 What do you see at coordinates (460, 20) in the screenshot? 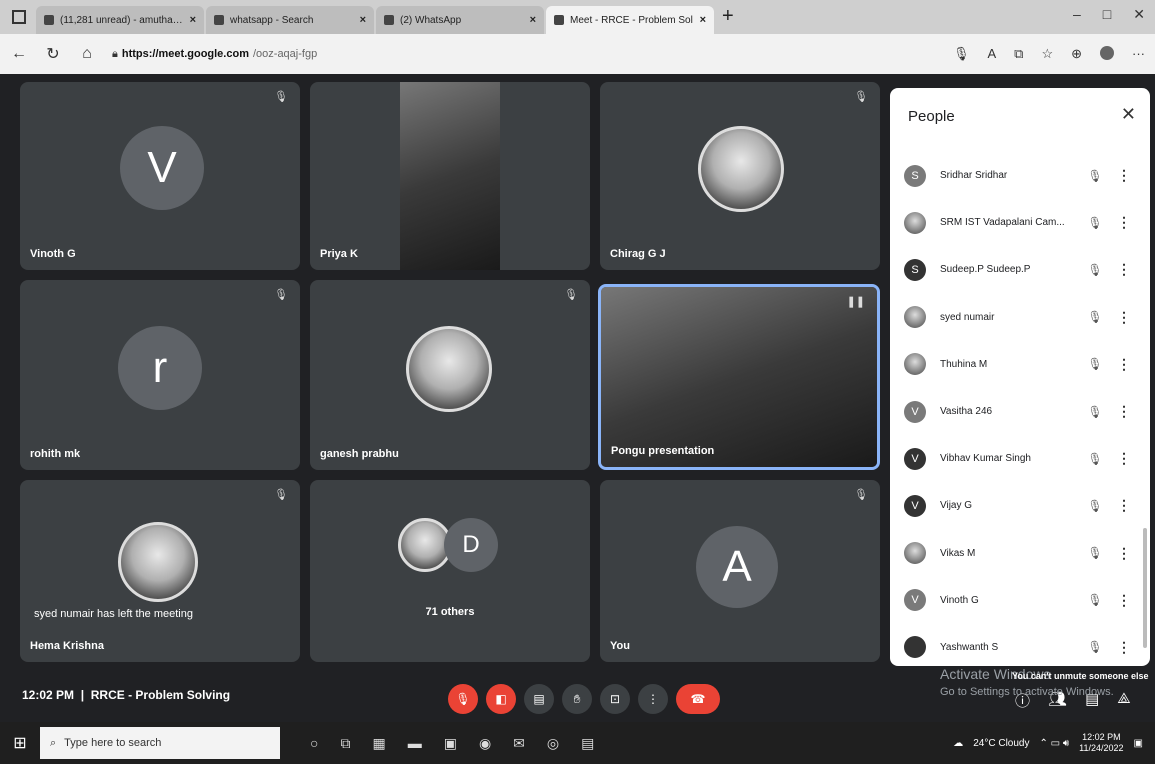
I see `tab-whatsapp: (2) WhatsApp ×` at bounding box center [460, 20].